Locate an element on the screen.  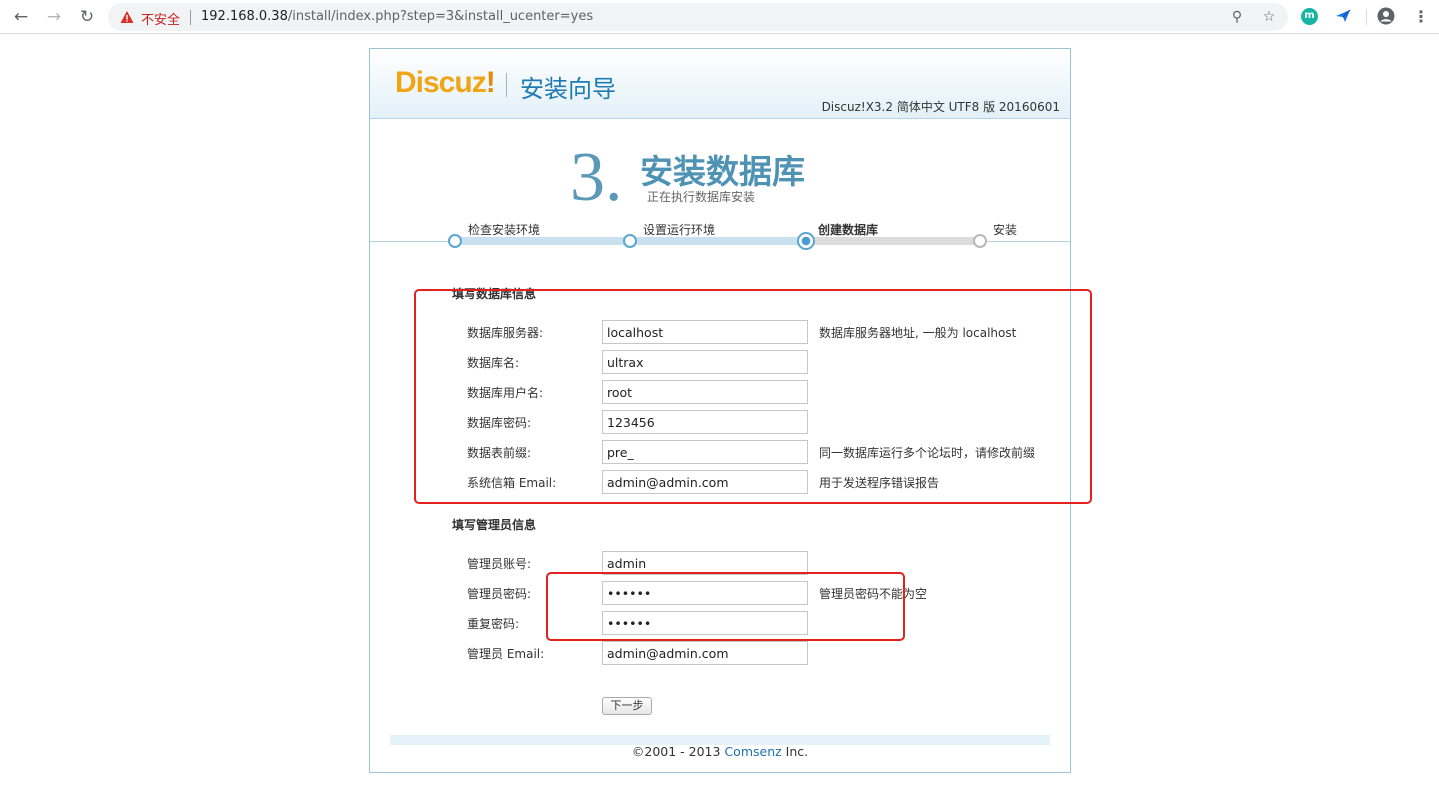
admin-email-input is located at coordinates (705, 653).